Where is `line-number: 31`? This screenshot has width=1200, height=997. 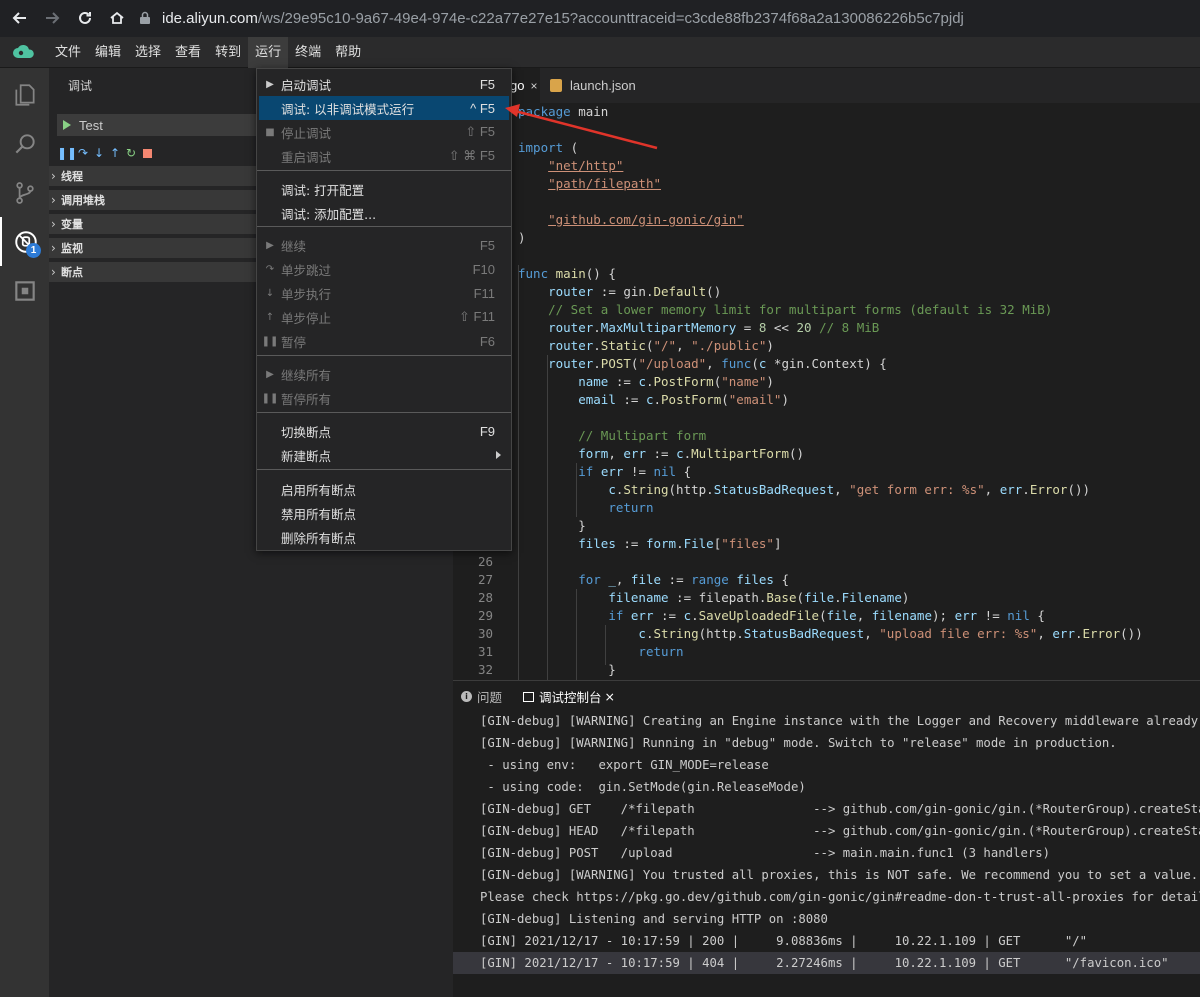 line-number: 31 is located at coordinates (485, 651).